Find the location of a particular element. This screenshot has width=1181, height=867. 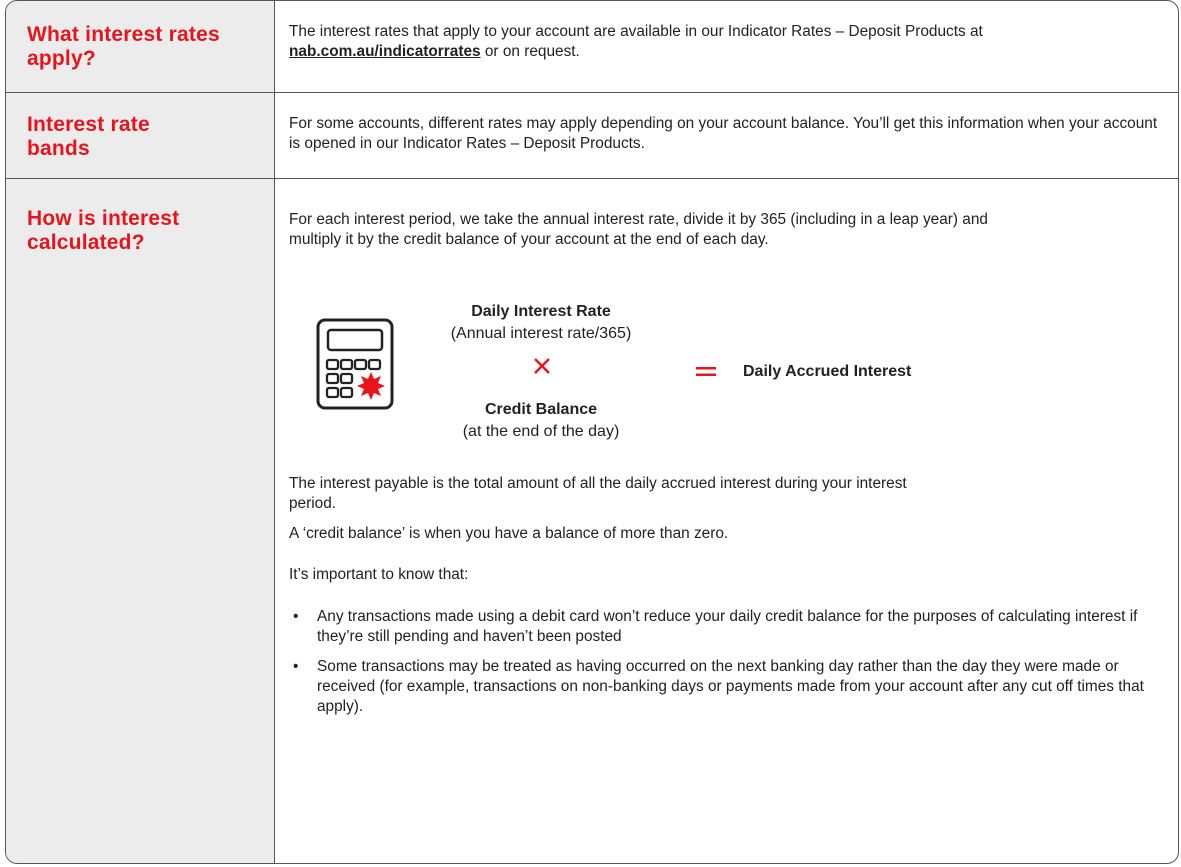

rates-apply-text-end: or on request. is located at coordinates (530, 51).